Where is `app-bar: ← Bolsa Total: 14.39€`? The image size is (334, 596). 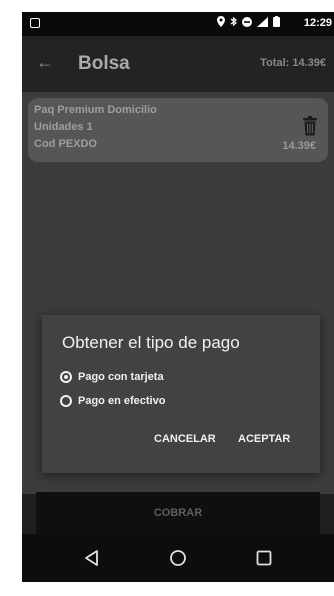 app-bar: ← Bolsa Total: 14.39€ is located at coordinates (178, 64).